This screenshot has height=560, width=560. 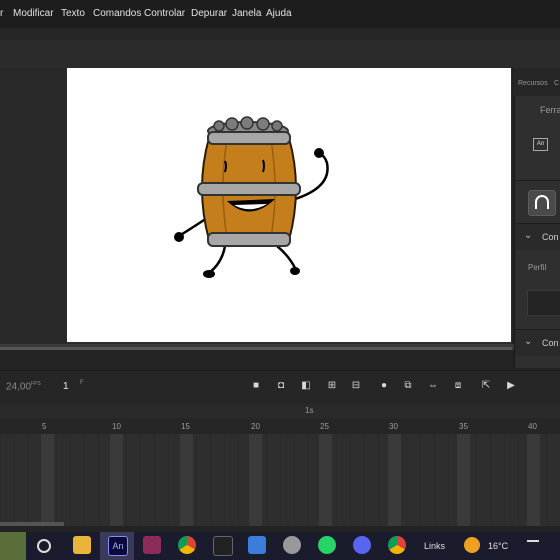 I want to click on time-ruler: 1s, so click(x=280, y=411).